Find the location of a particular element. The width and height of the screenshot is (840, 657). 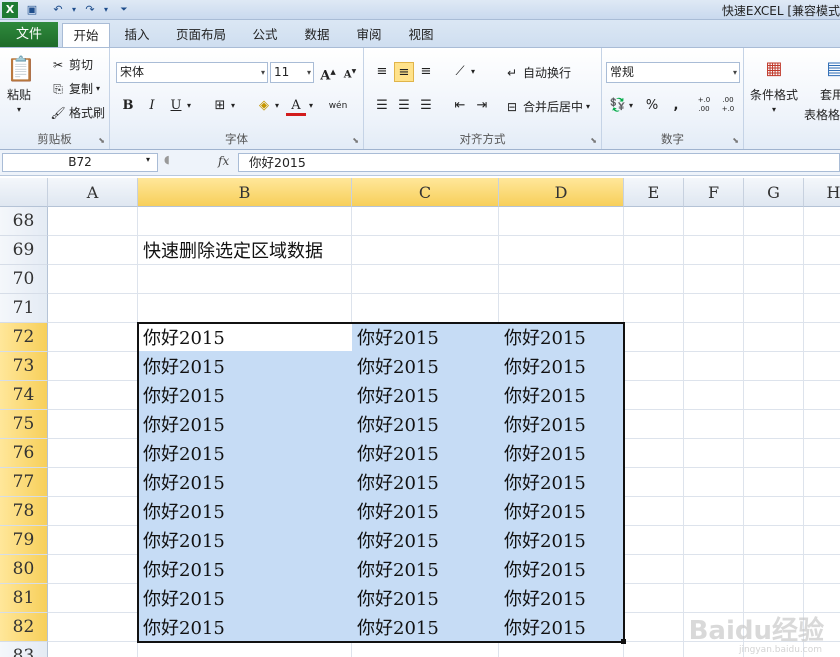

alignment-launcher-icon: ⬊ is located at coordinates (593, 140).